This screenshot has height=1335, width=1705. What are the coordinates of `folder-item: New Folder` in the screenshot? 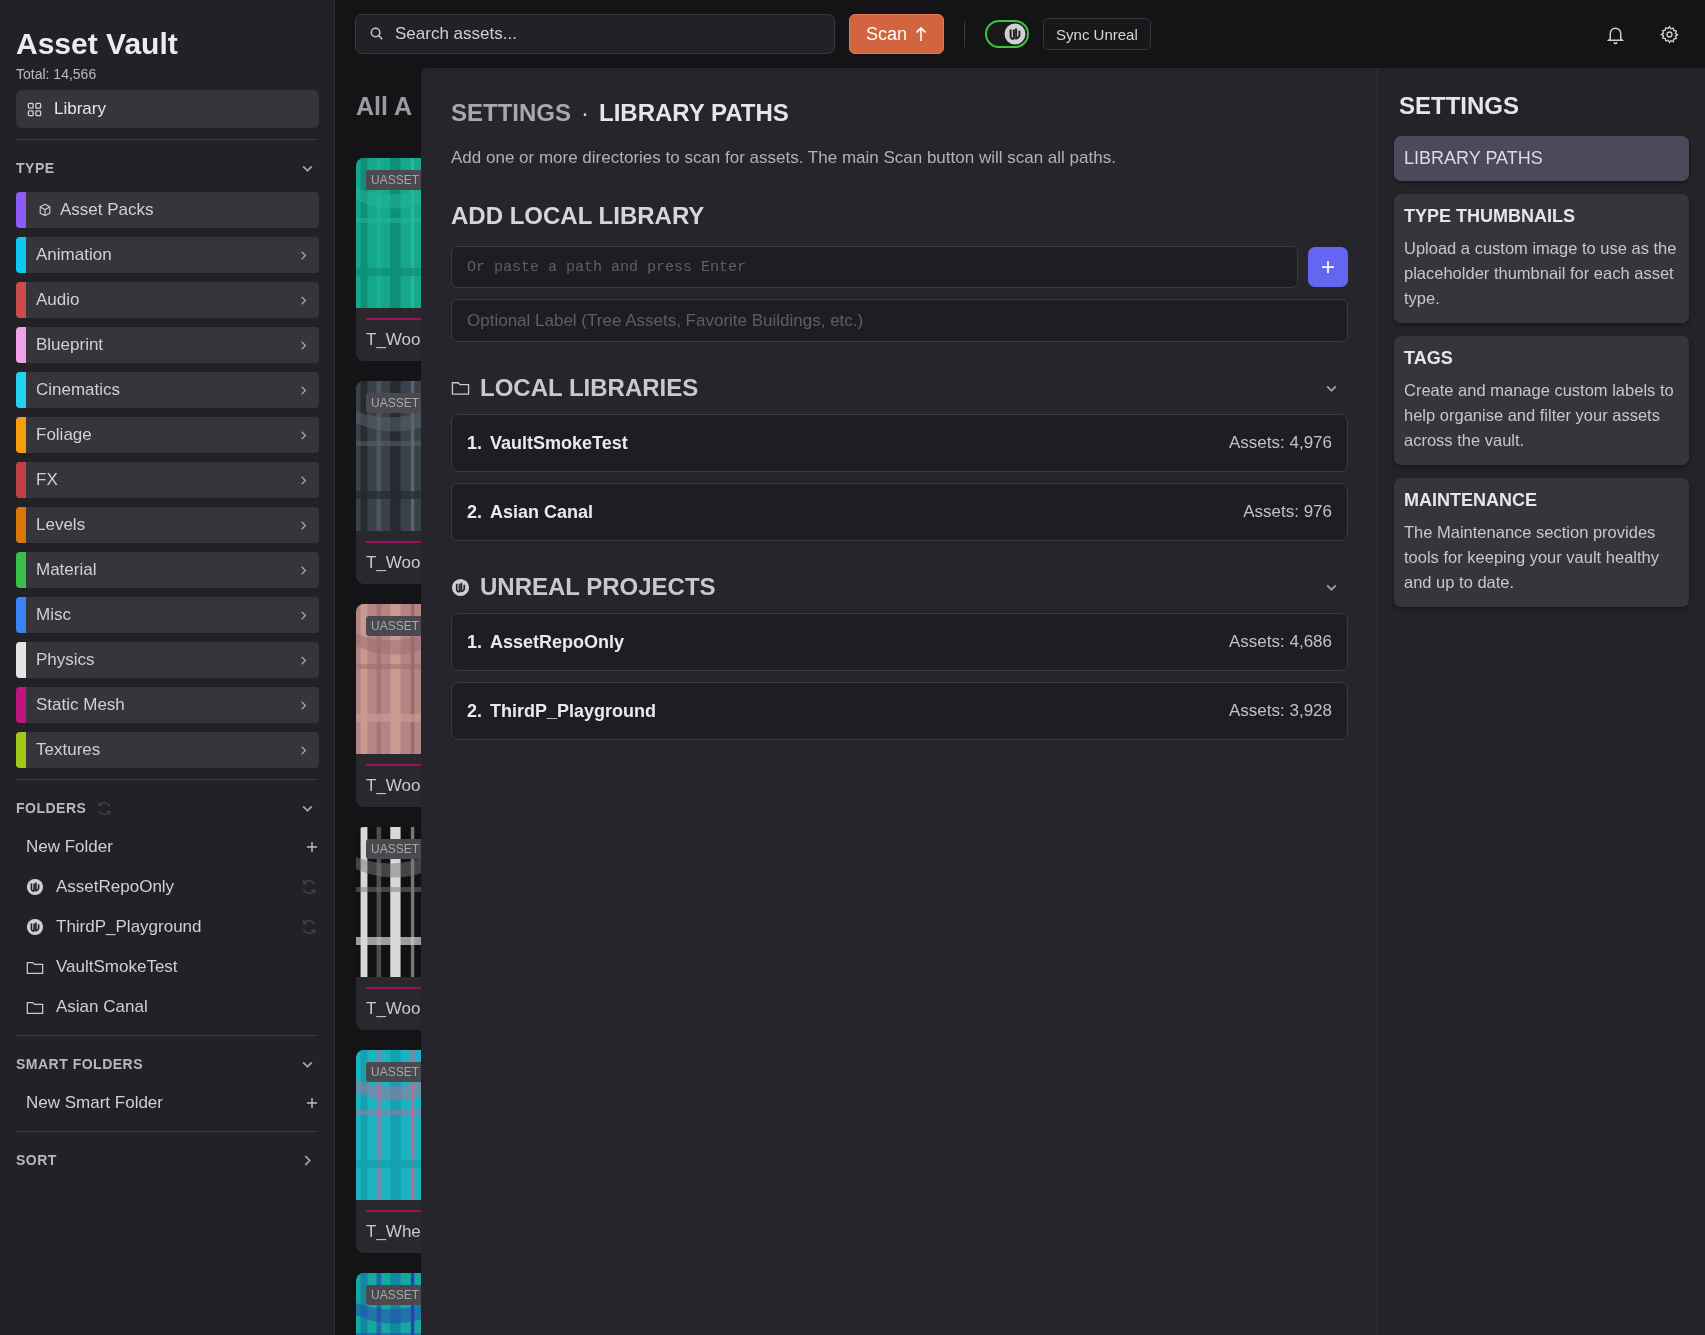 It's located at (160, 847).